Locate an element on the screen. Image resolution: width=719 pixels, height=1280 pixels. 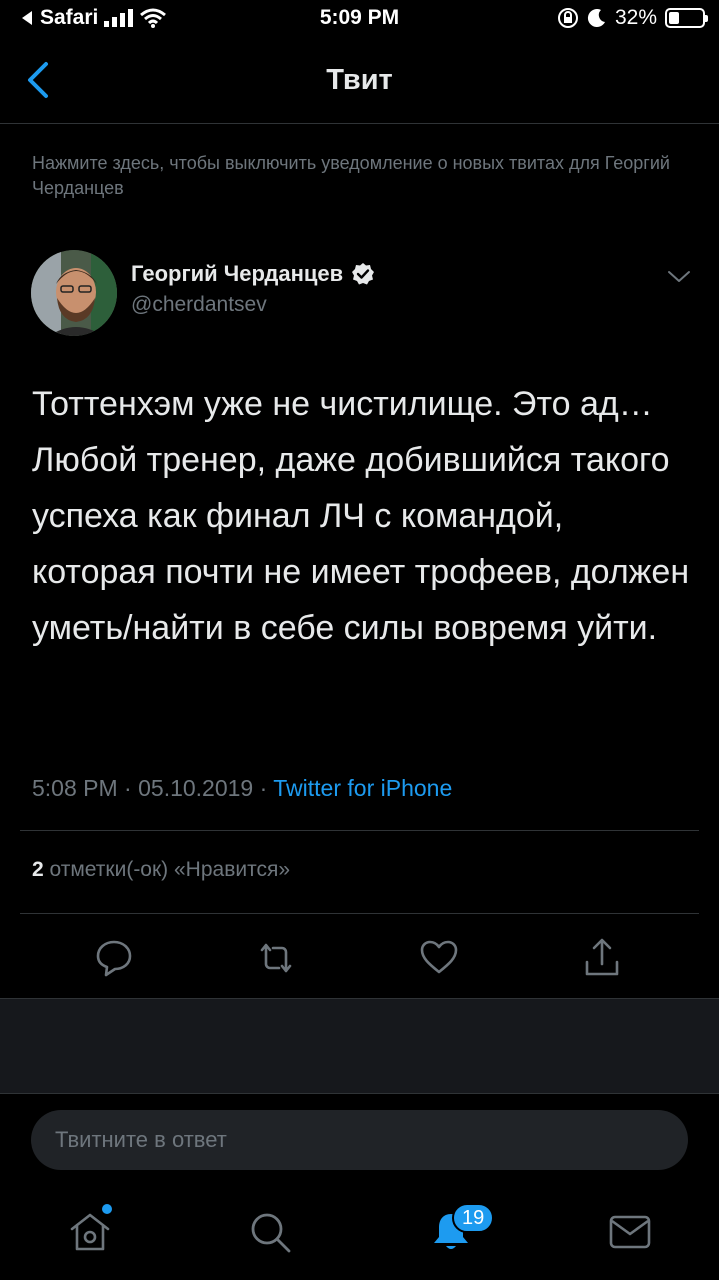
status-bar: Safari 5:09 PM 32% is located at coordinates (359, 20).